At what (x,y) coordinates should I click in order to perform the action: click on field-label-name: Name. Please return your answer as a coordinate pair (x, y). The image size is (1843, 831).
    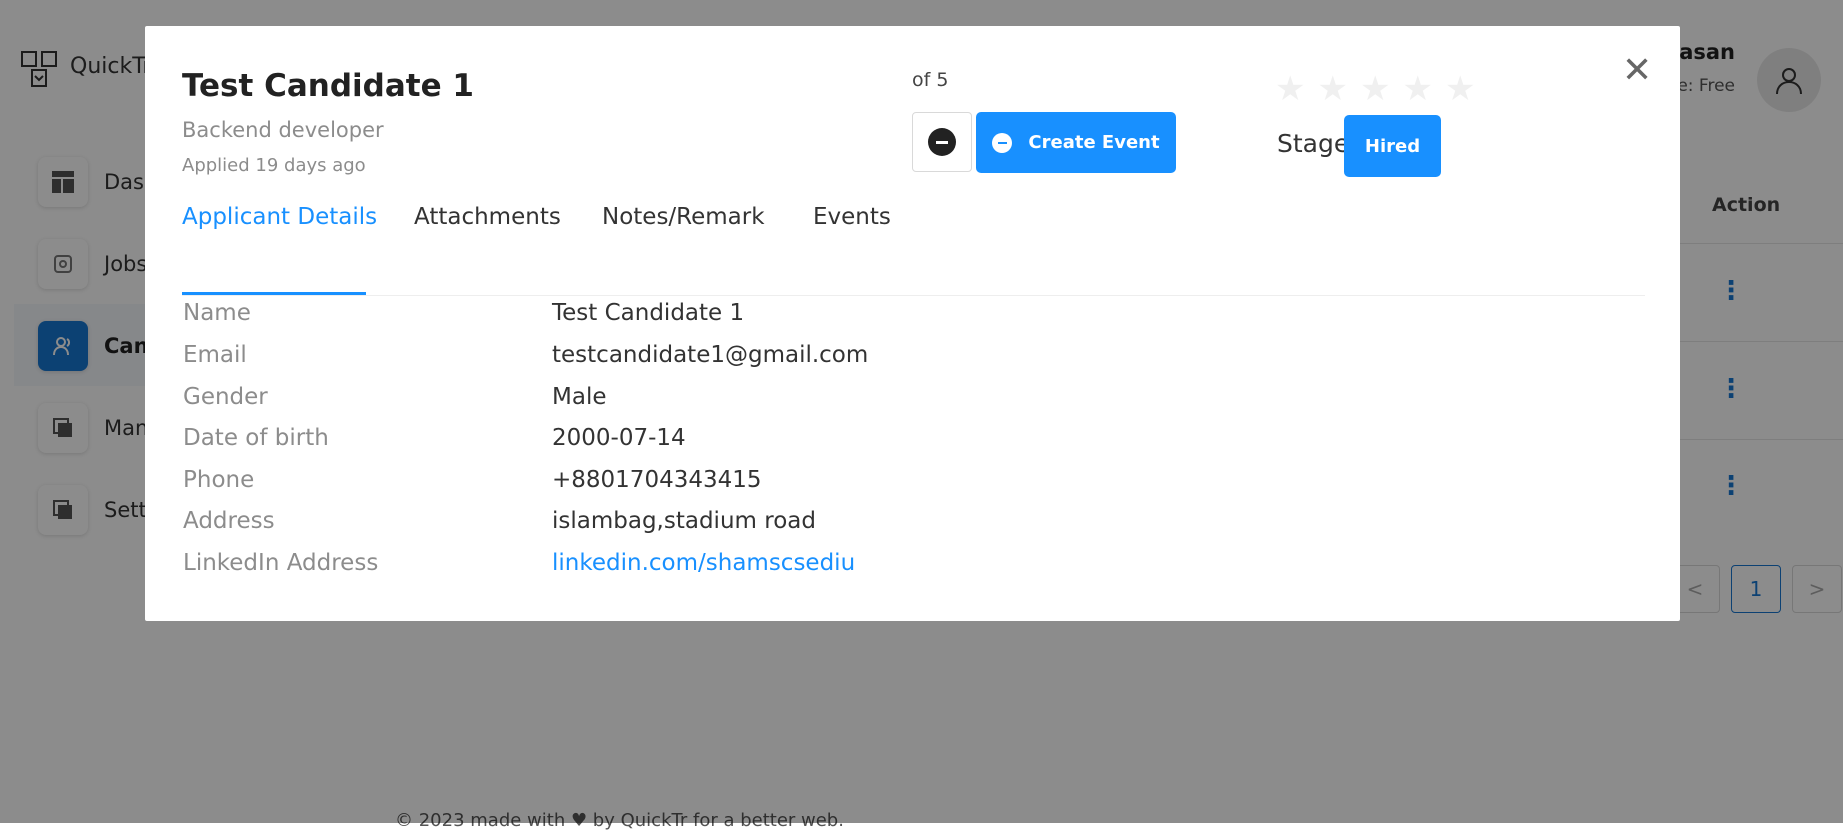
    Looking at the image, I should click on (217, 313).